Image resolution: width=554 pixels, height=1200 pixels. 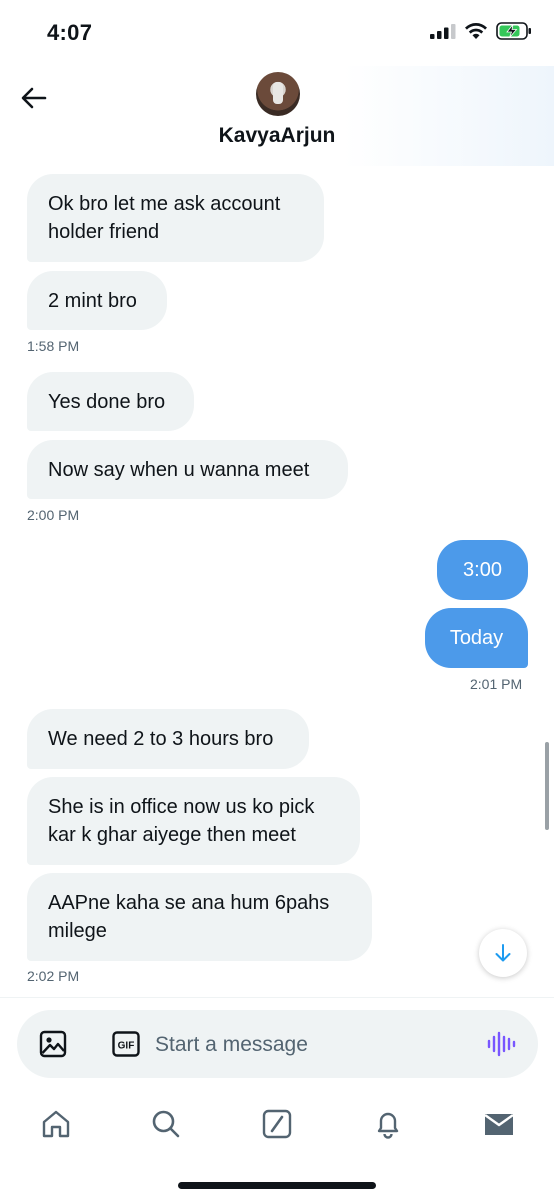 I want to click on message-text: kar k ghar aiyege then meet, so click(x=172, y=835).